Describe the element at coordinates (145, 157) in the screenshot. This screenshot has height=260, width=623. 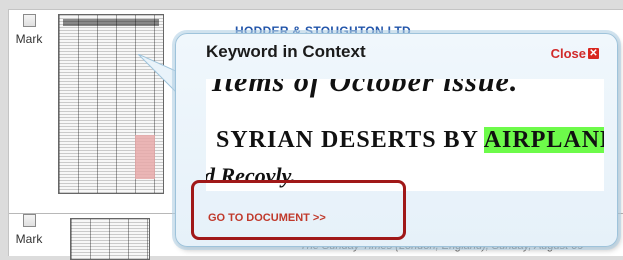
I see `thumbnail-highlight-region` at that location.